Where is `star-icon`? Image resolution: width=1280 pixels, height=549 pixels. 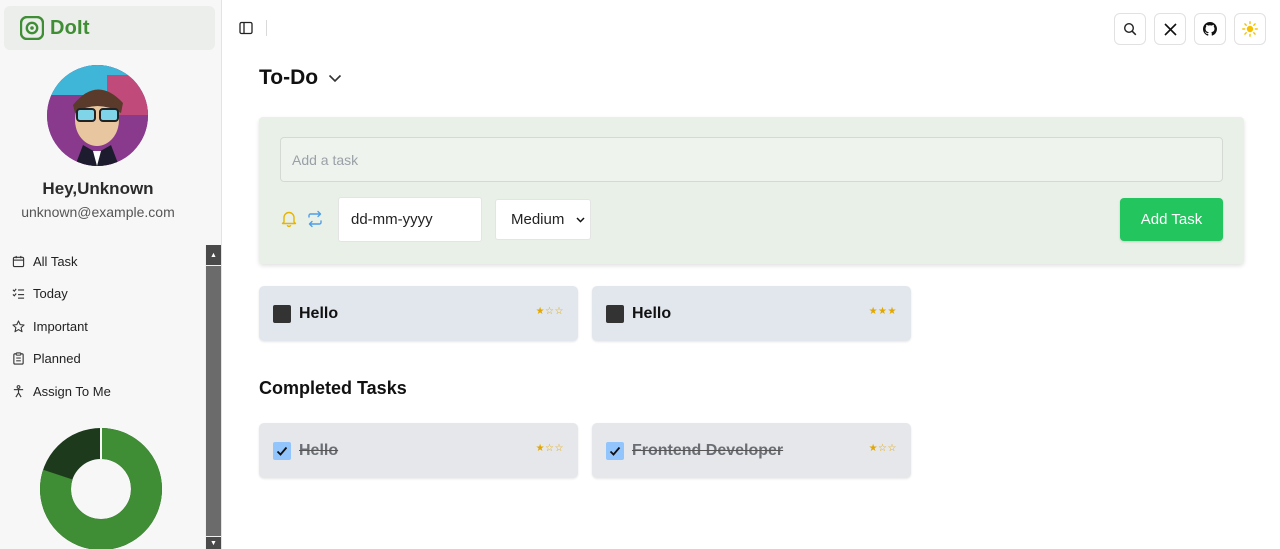
star-icon is located at coordinates (18, 326).